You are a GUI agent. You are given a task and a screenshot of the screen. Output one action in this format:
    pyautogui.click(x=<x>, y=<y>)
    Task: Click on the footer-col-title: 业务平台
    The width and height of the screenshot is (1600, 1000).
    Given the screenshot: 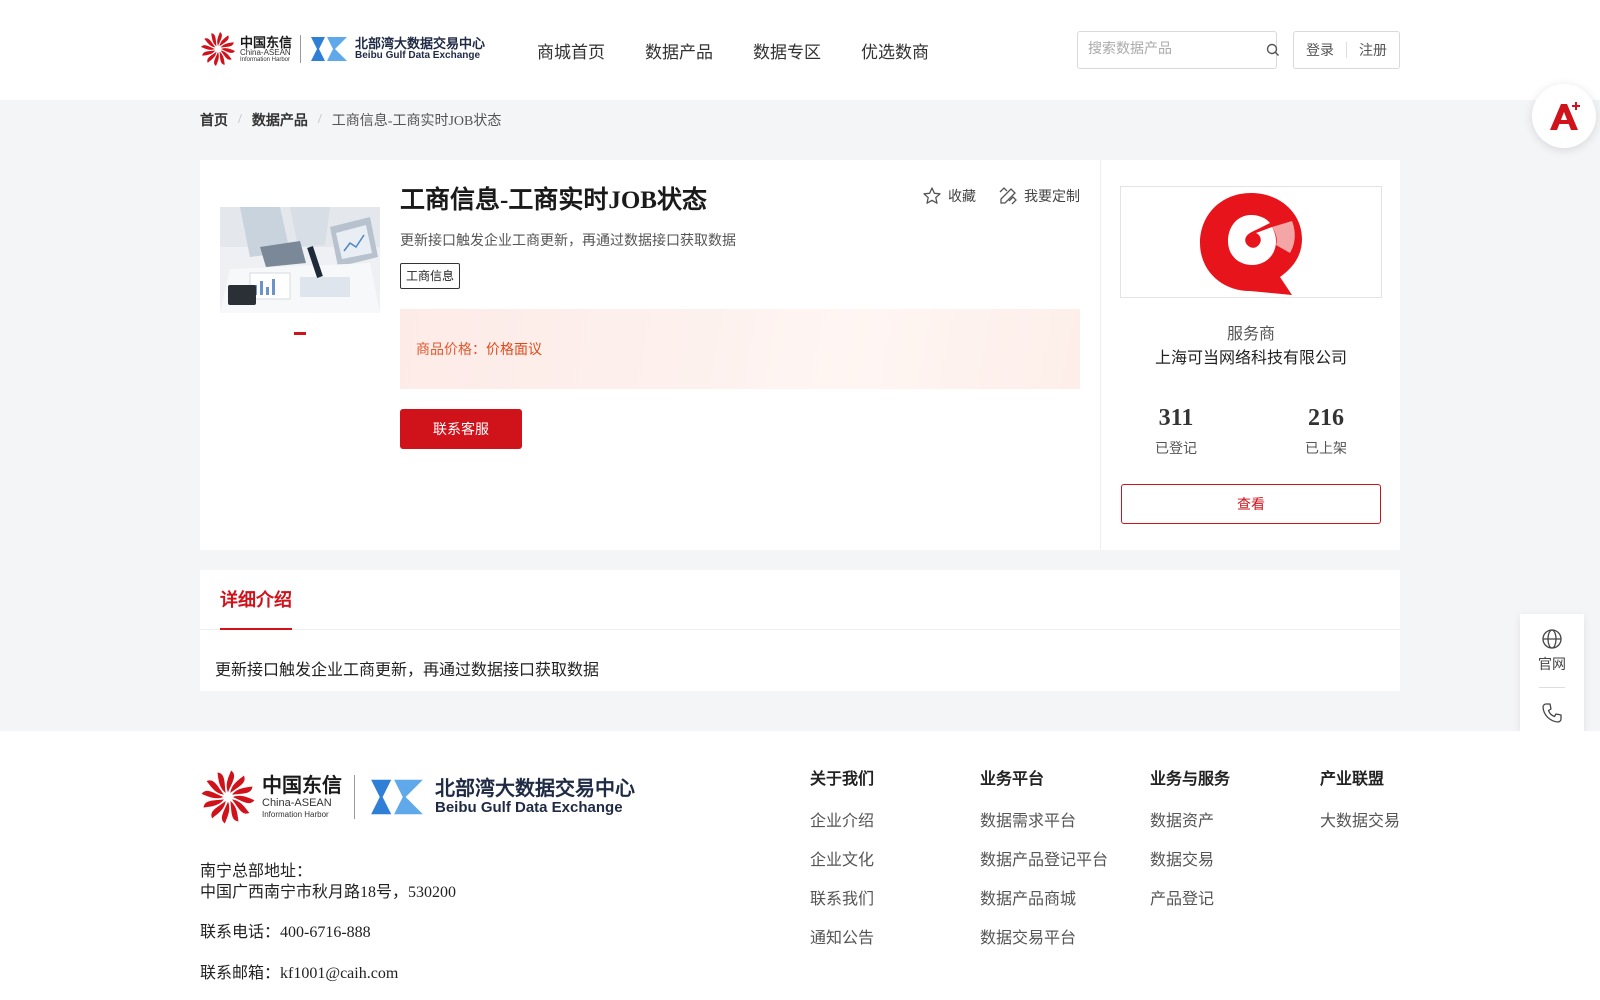 What is the action you would take?
    pyautogui.click(x=1012, y=779)
    